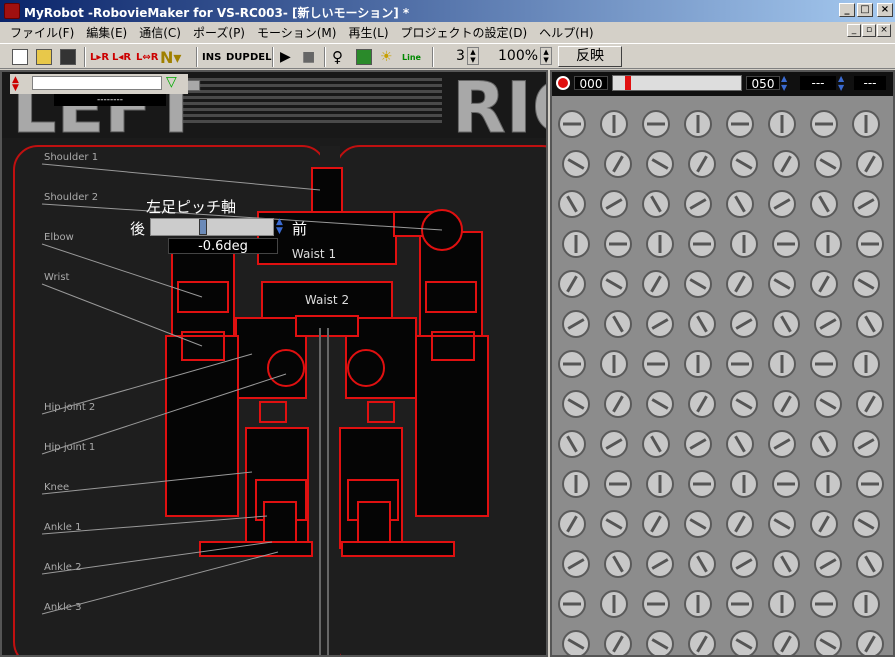 The image size is (895, 657). Describe the element at coordinates (147, 57) in the screenshot. I see `swap-l-r-button: L⇔R` at that location.